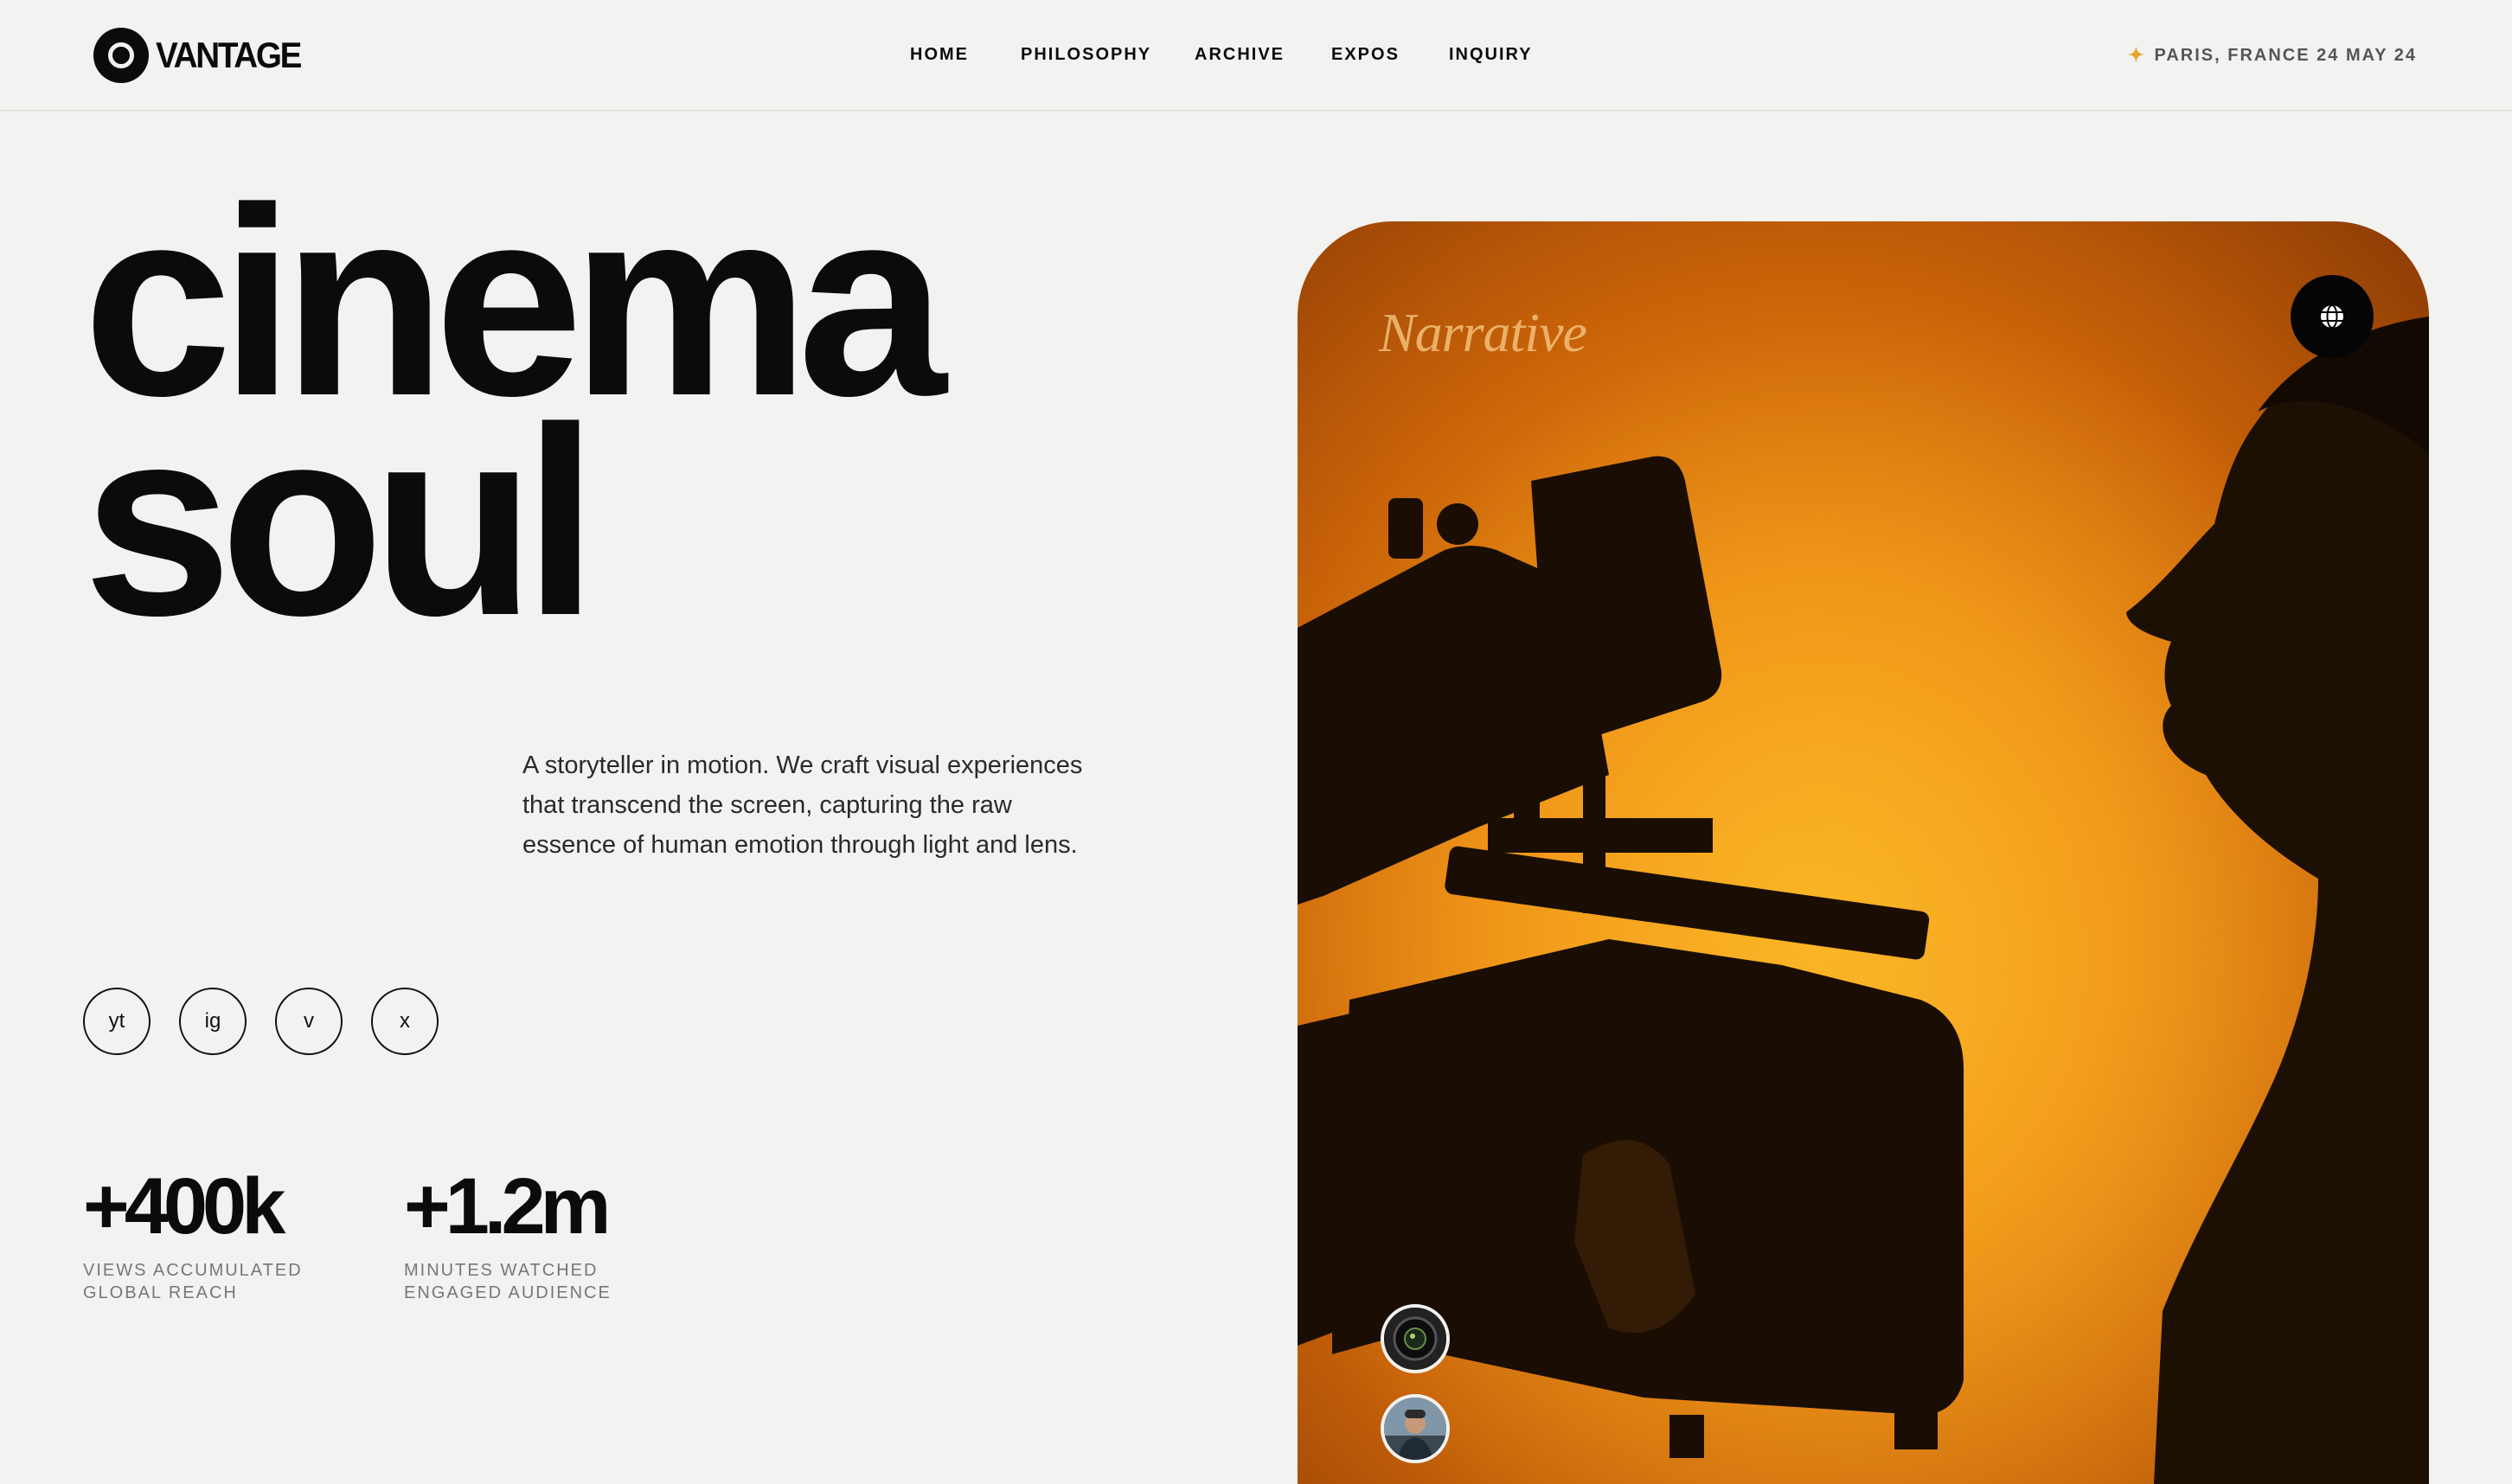  What do you see at coordinates (213, 1022) in the screenshot?
I see `social-instagram-button: ig` at bounding box center [213, 1022].